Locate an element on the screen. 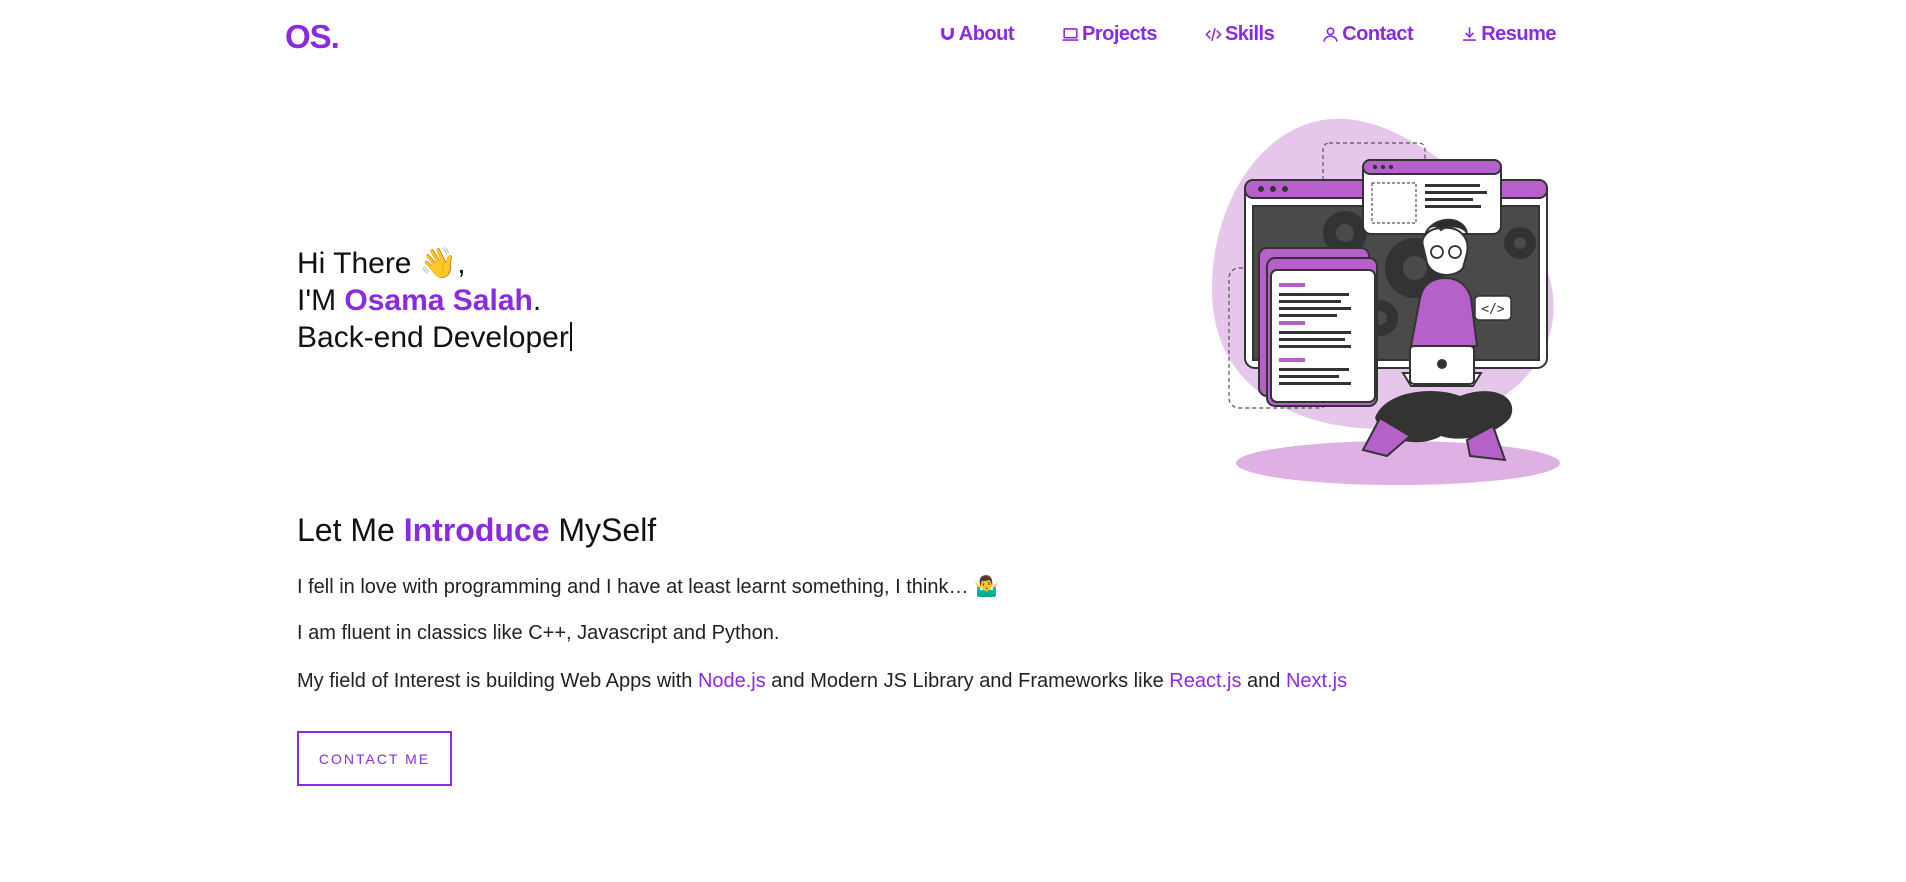 The image size is (1906, 882). typing-cursor is located at coordinates (570, 336).